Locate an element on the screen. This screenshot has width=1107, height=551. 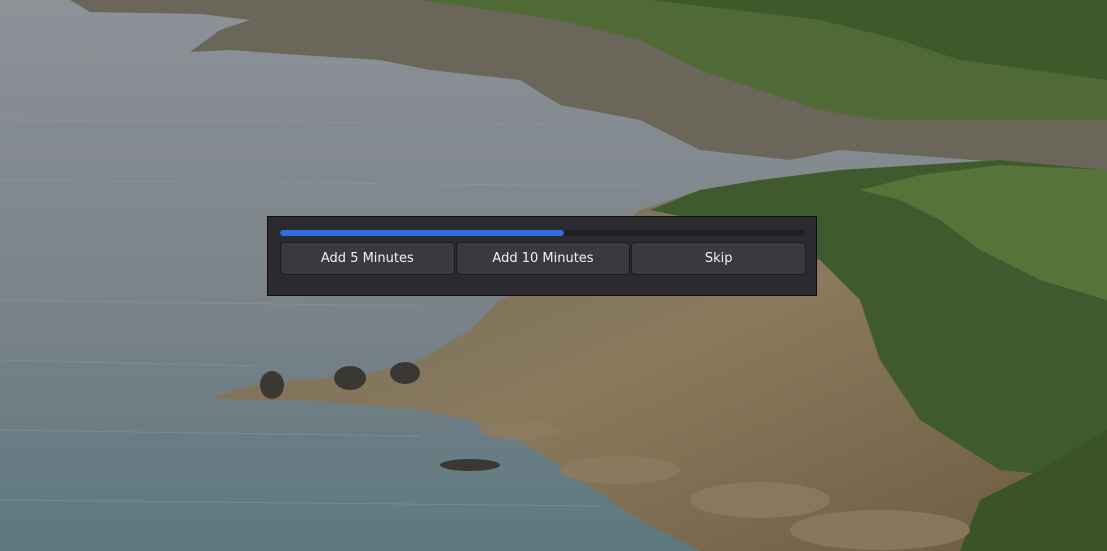
skip-button: Skip is located at coordinates (719, 258).